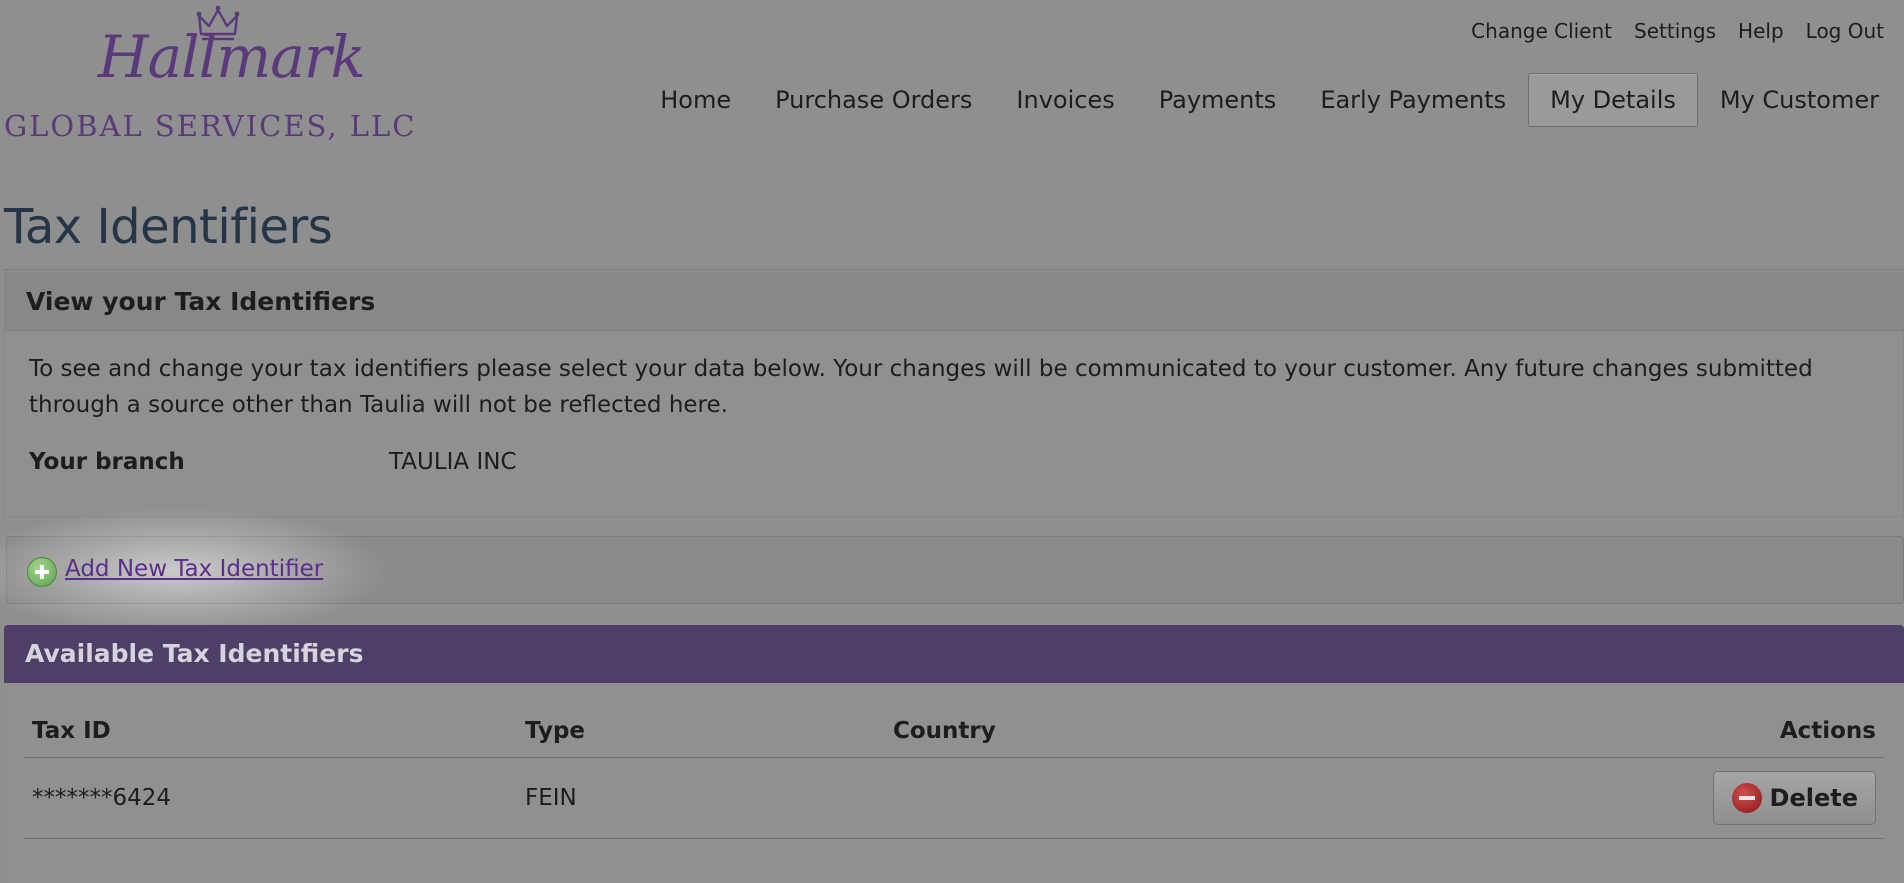  Describe the element at coordinates (1799, 100) in the screenshot. I see `nav-item-my-customer: My Customer` at that location.